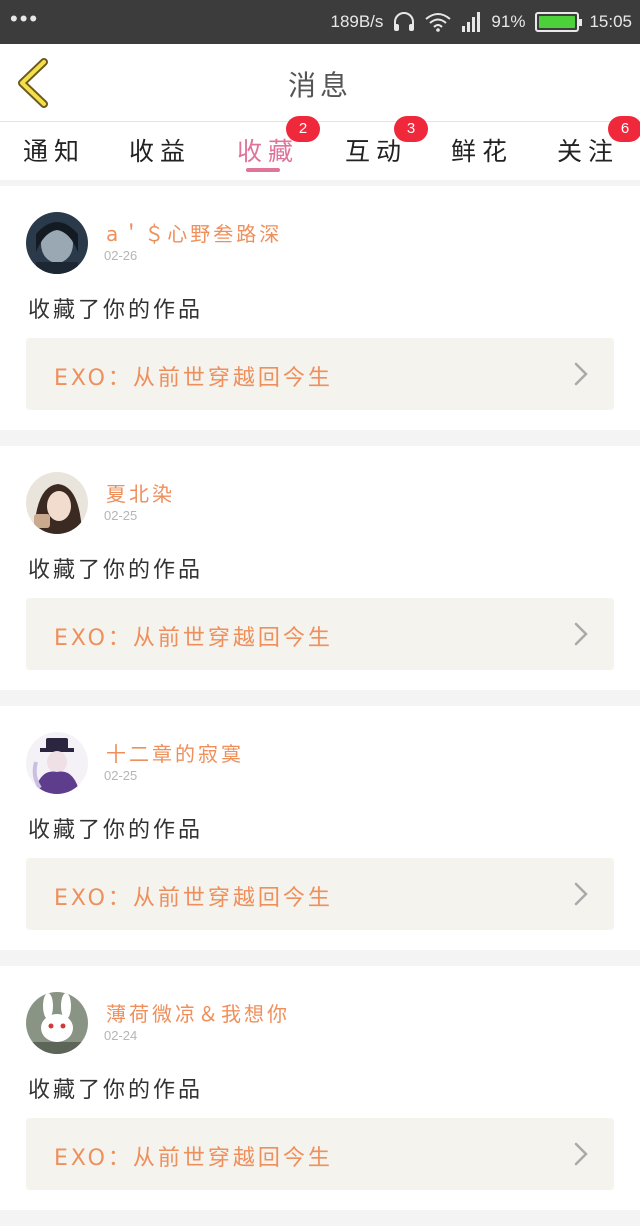  What do you see at coordinates (587, 151) in the screenshot?
I see `tab-label: 关注` at bounding box center [587, 151].